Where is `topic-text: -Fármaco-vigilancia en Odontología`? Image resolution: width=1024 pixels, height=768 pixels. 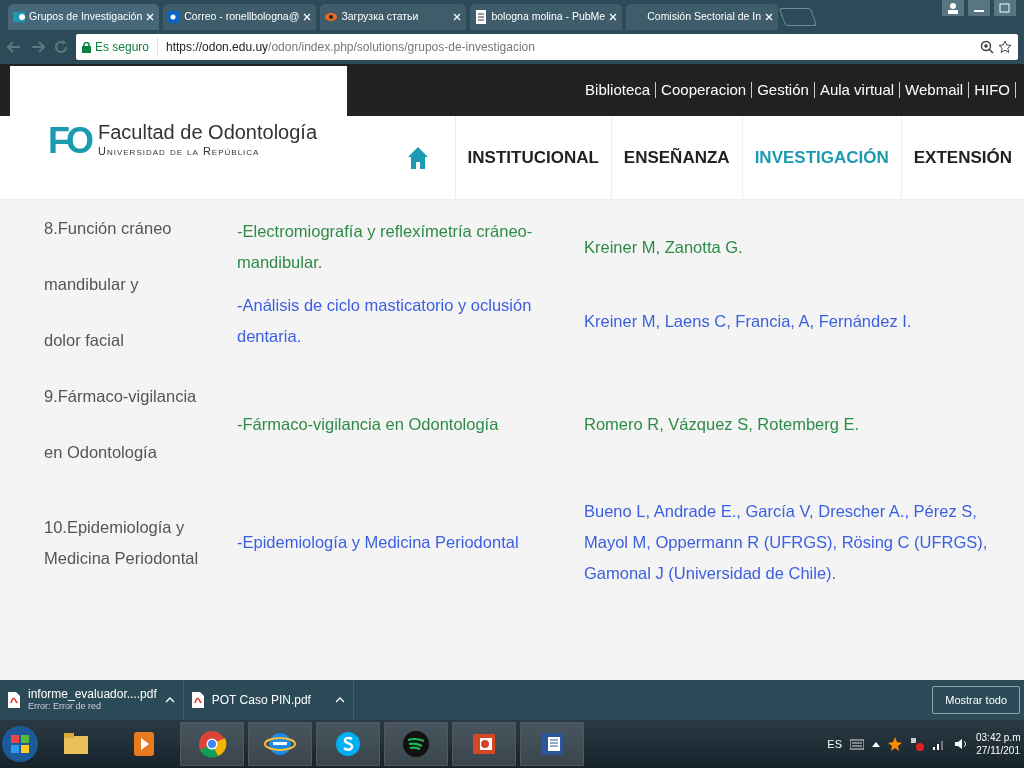
topic-text: -Fármaco-vigilancia en Odontología is located at coordinates (368, 423).